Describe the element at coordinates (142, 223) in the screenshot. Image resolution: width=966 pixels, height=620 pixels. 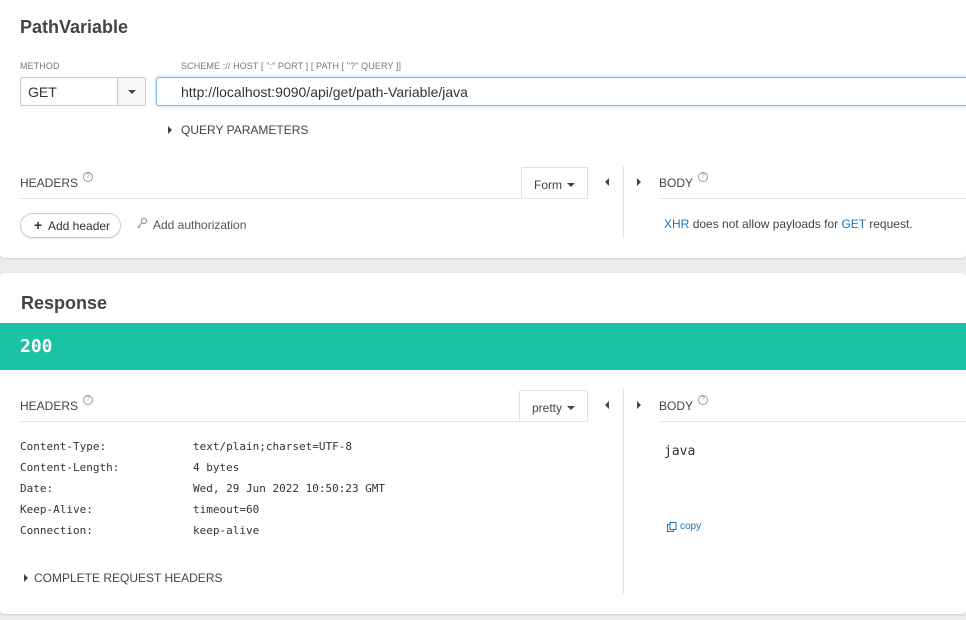
I see `key-icon` at that location.